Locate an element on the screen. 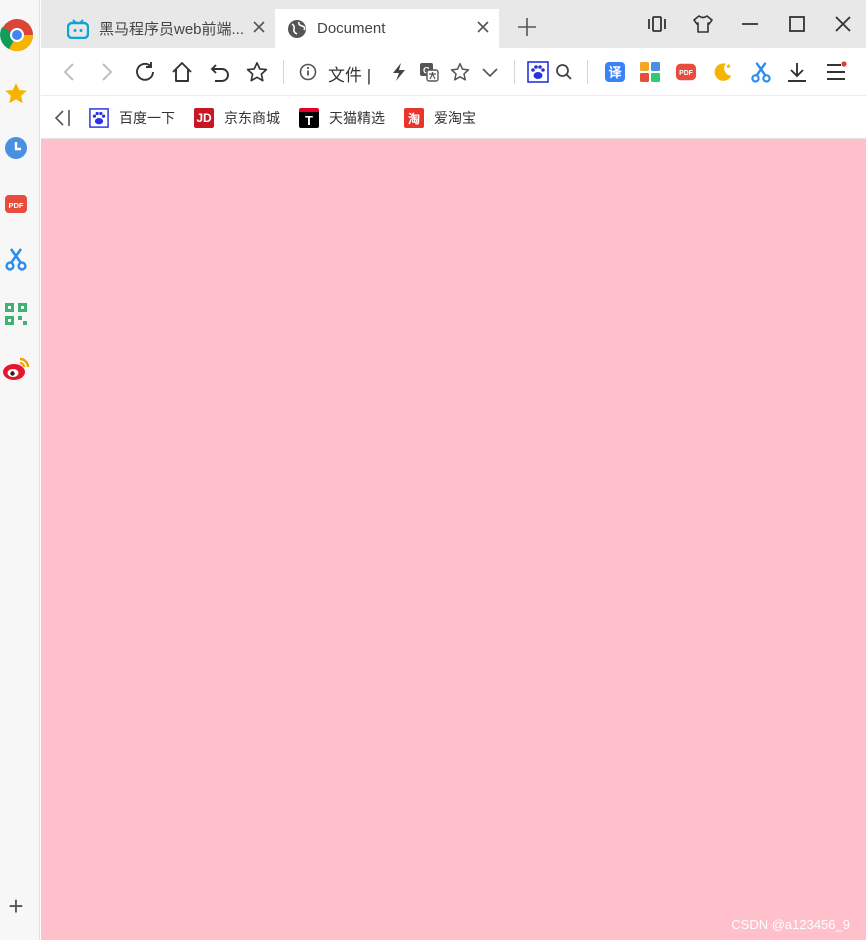 Image resolution: width=866 pixels, height=940 pixels. notification-dot is located at coordinates (844, 64).